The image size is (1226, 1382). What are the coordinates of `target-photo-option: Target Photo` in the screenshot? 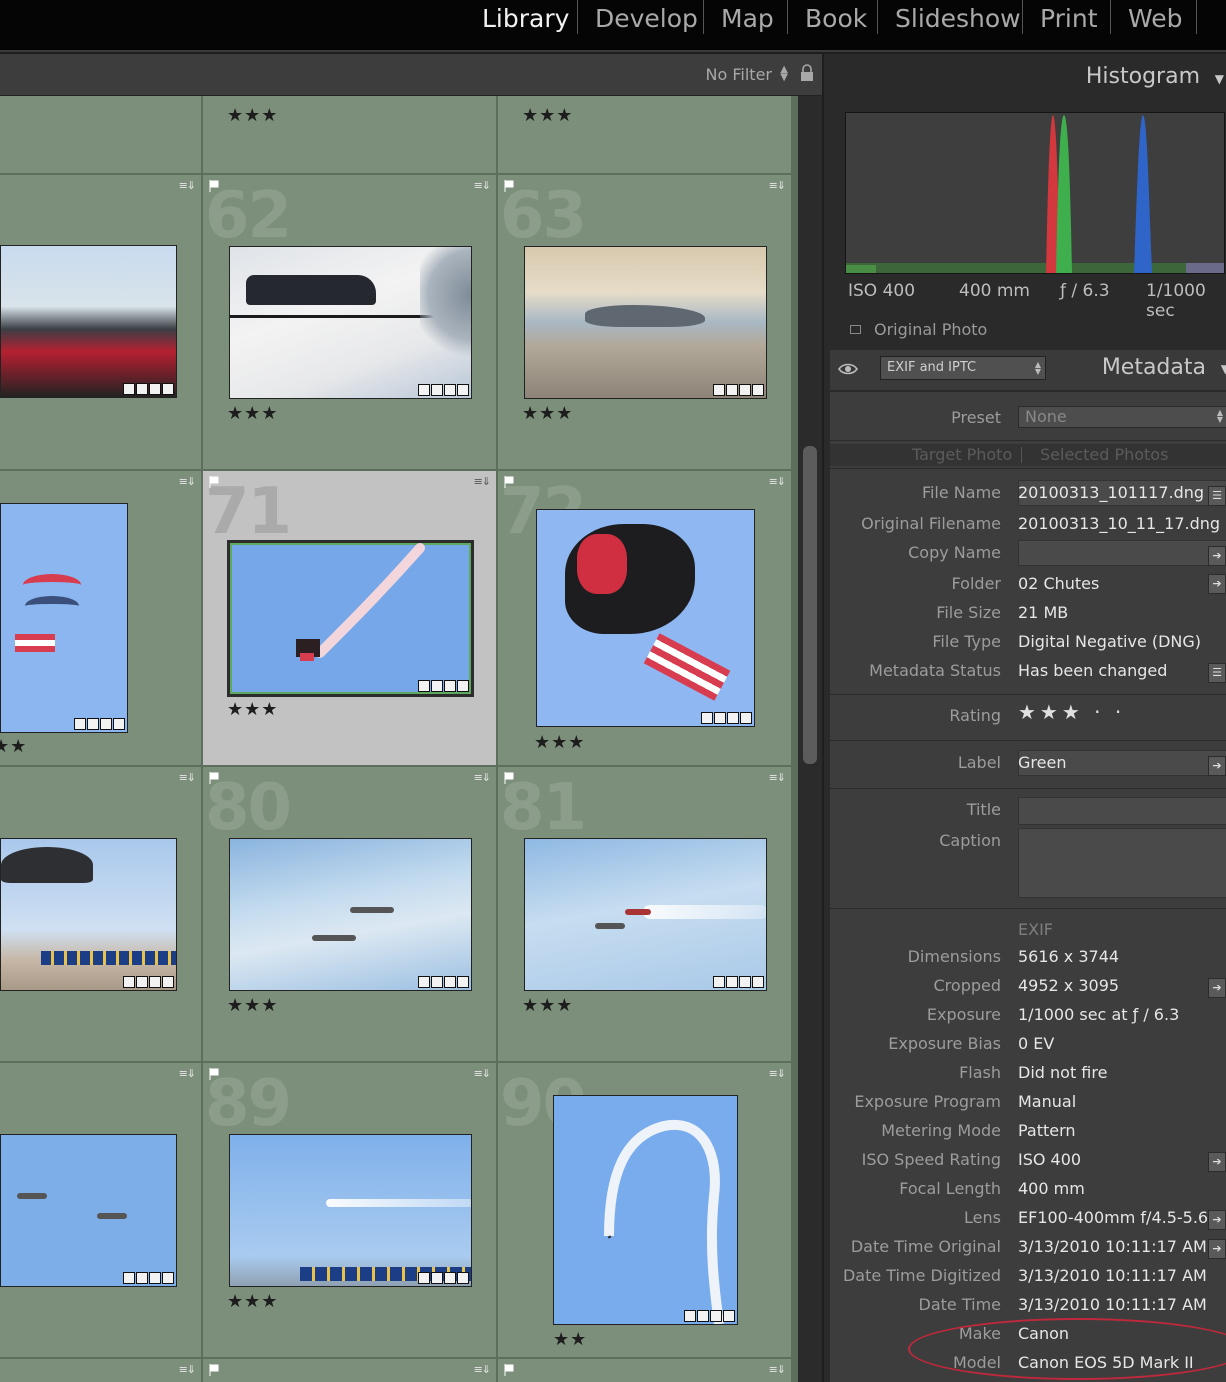 It's located at (962, 454).